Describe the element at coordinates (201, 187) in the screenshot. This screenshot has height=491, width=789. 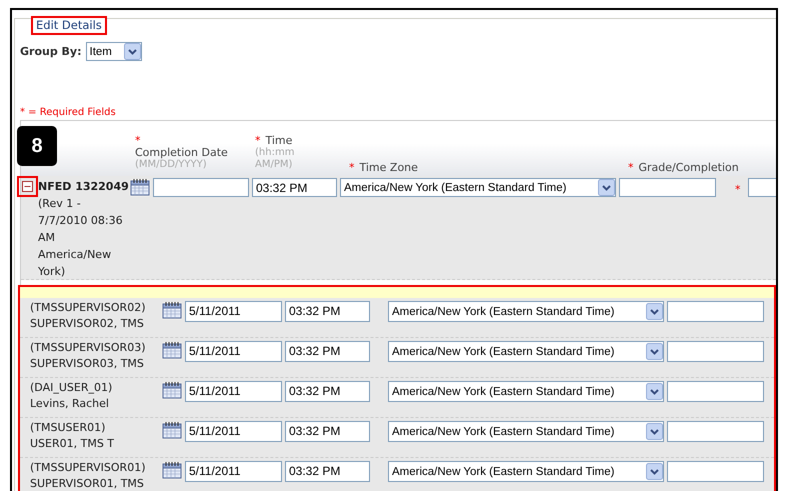
I see `date-field` at that location.